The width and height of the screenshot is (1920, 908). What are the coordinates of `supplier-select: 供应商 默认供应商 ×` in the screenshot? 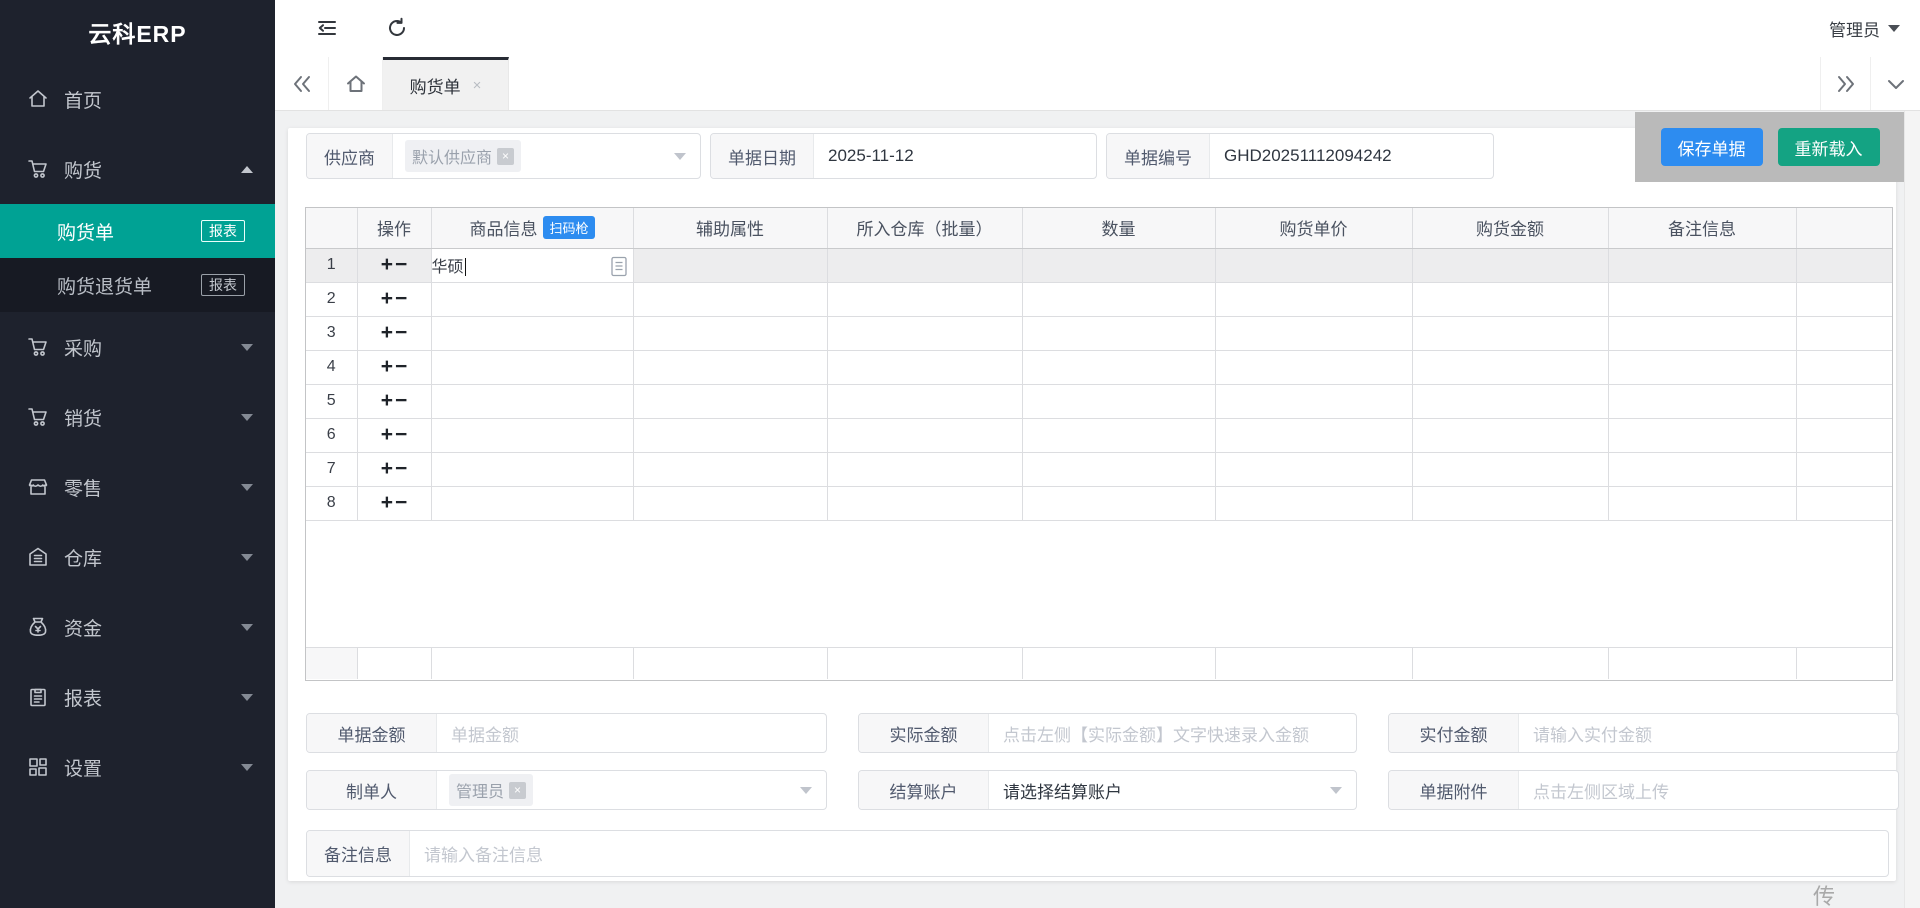 It's located at (503, 156).